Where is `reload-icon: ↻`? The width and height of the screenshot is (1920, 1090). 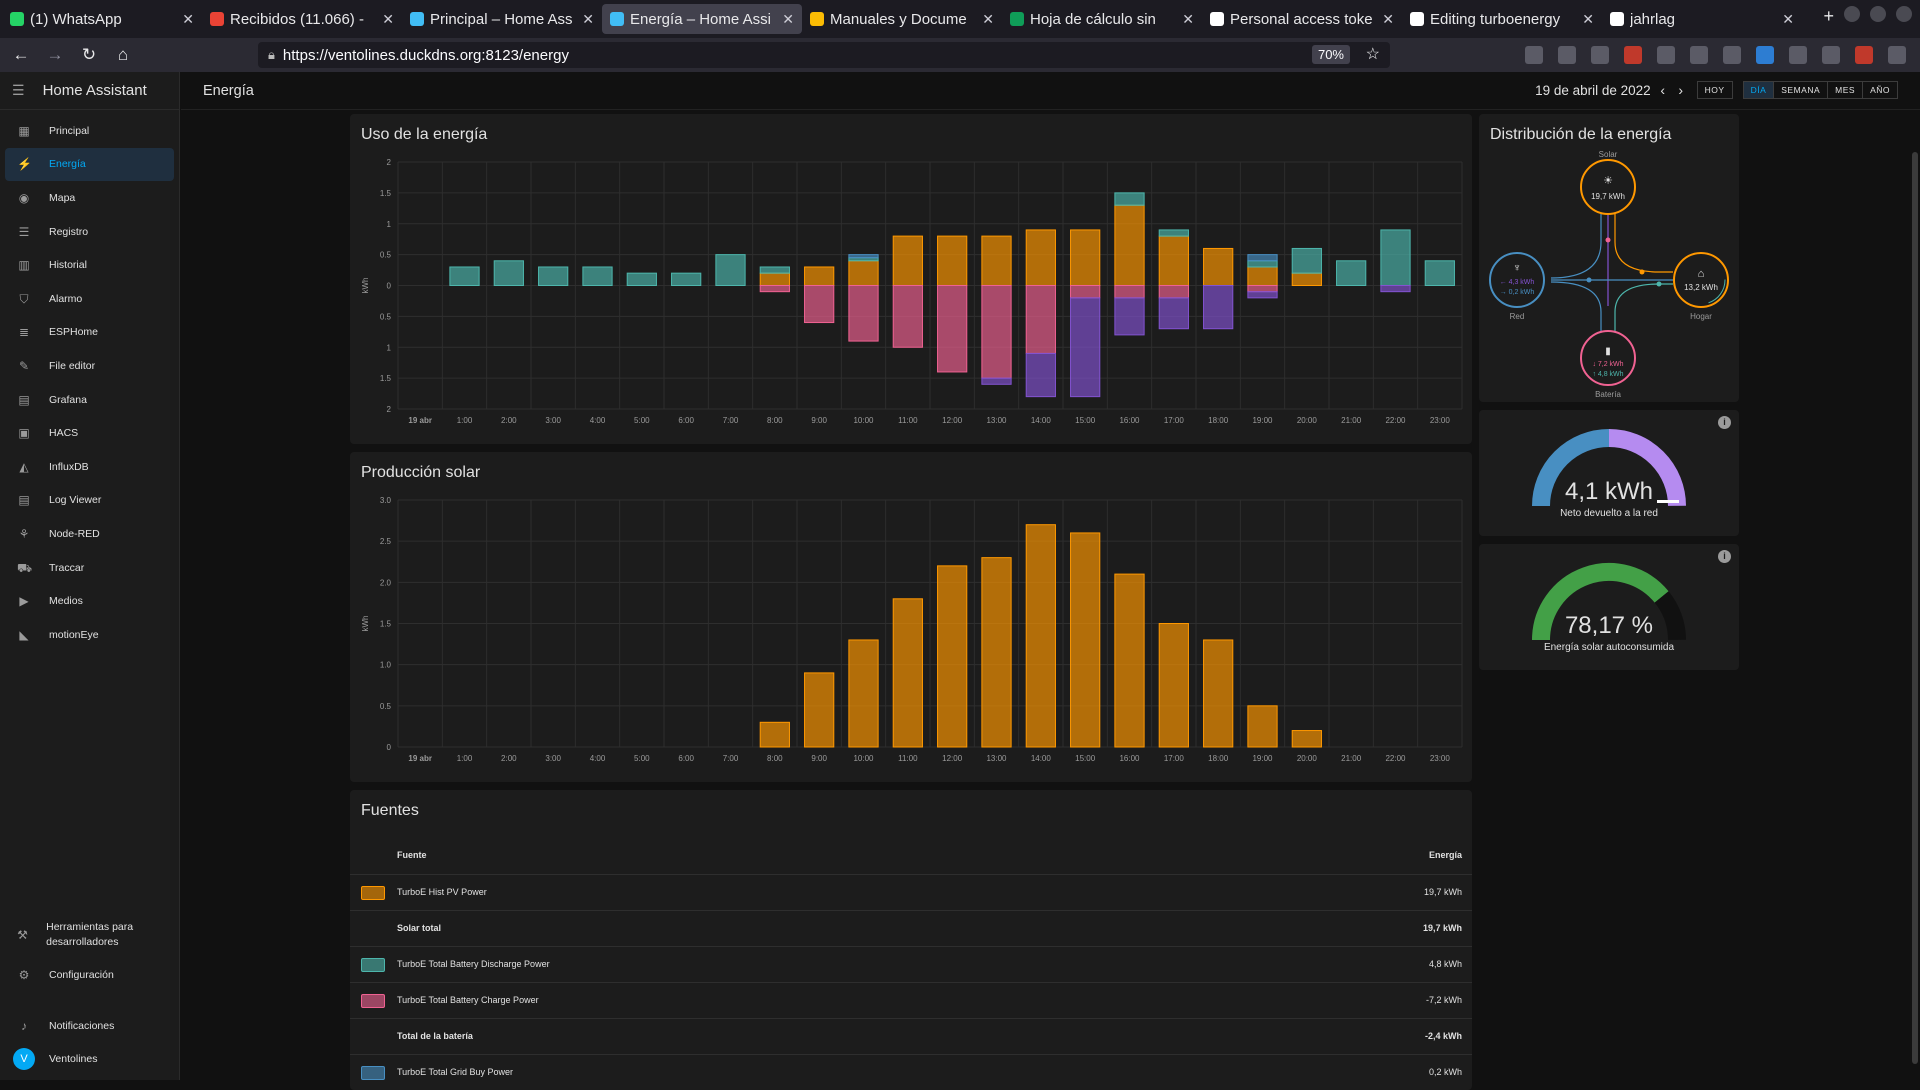
reload-icon: ↻ is located at coordinates (89, 55).